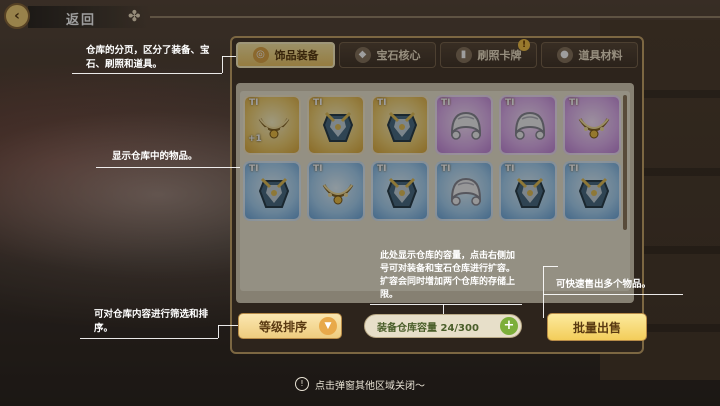 The width and height of the screenshot is (720, 406). What do you see at coordinates (168, 167) in the screenshot?
I see `items-note-line` at bounding box center [168, 167].